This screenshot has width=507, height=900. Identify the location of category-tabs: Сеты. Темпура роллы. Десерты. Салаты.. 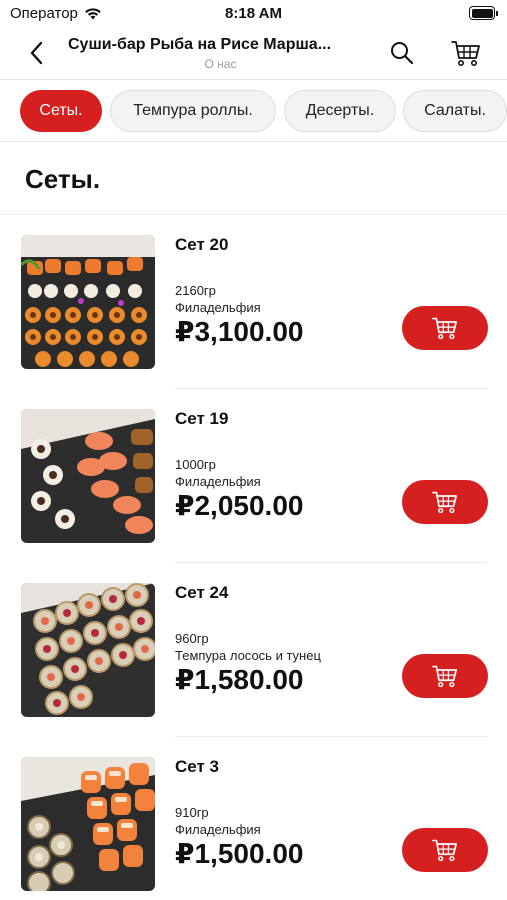
(253, 111).